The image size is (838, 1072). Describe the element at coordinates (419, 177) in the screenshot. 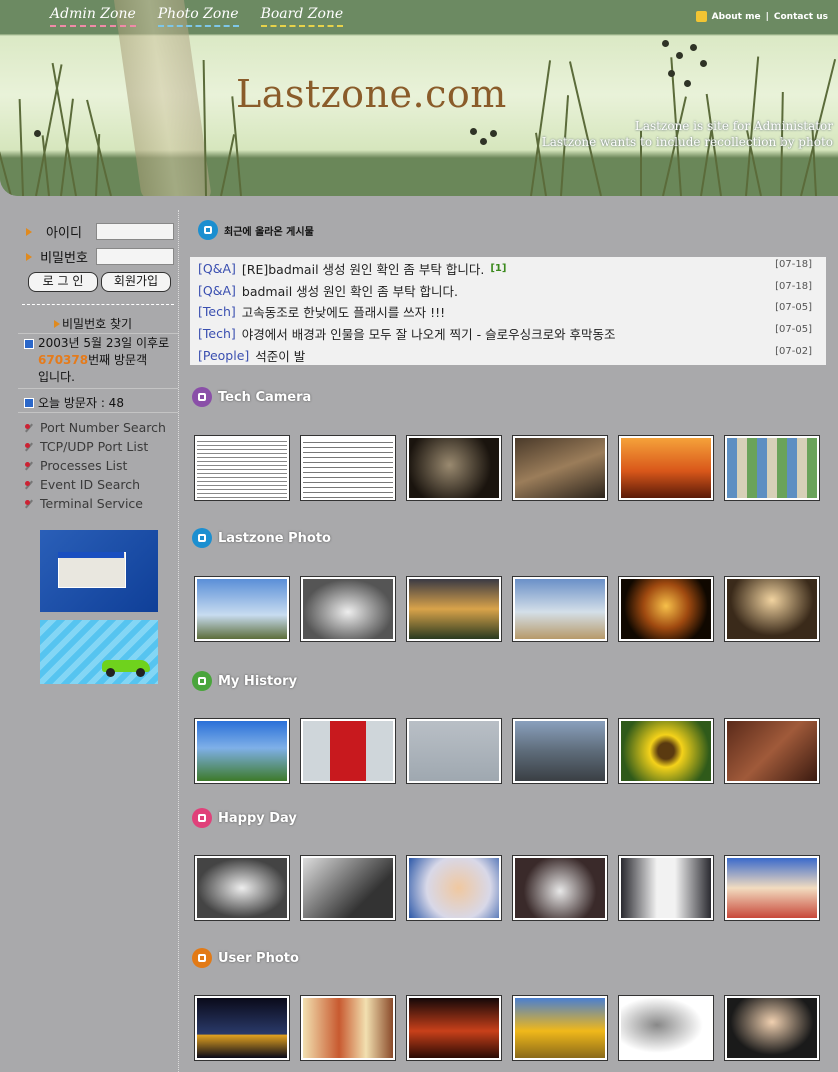

I see `header-bottom-band` at that location.